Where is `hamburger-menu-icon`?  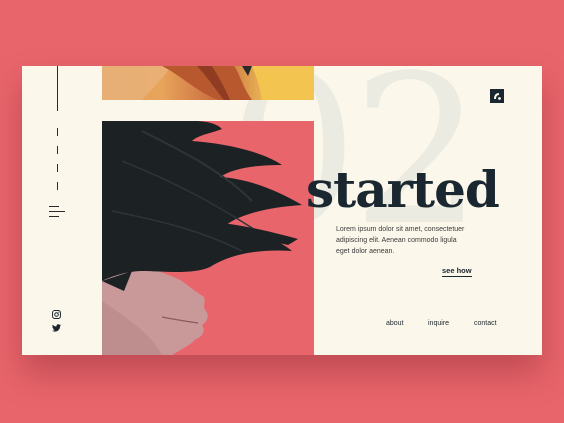
hamburger-menu-icon is located at coordinates (57, 212).